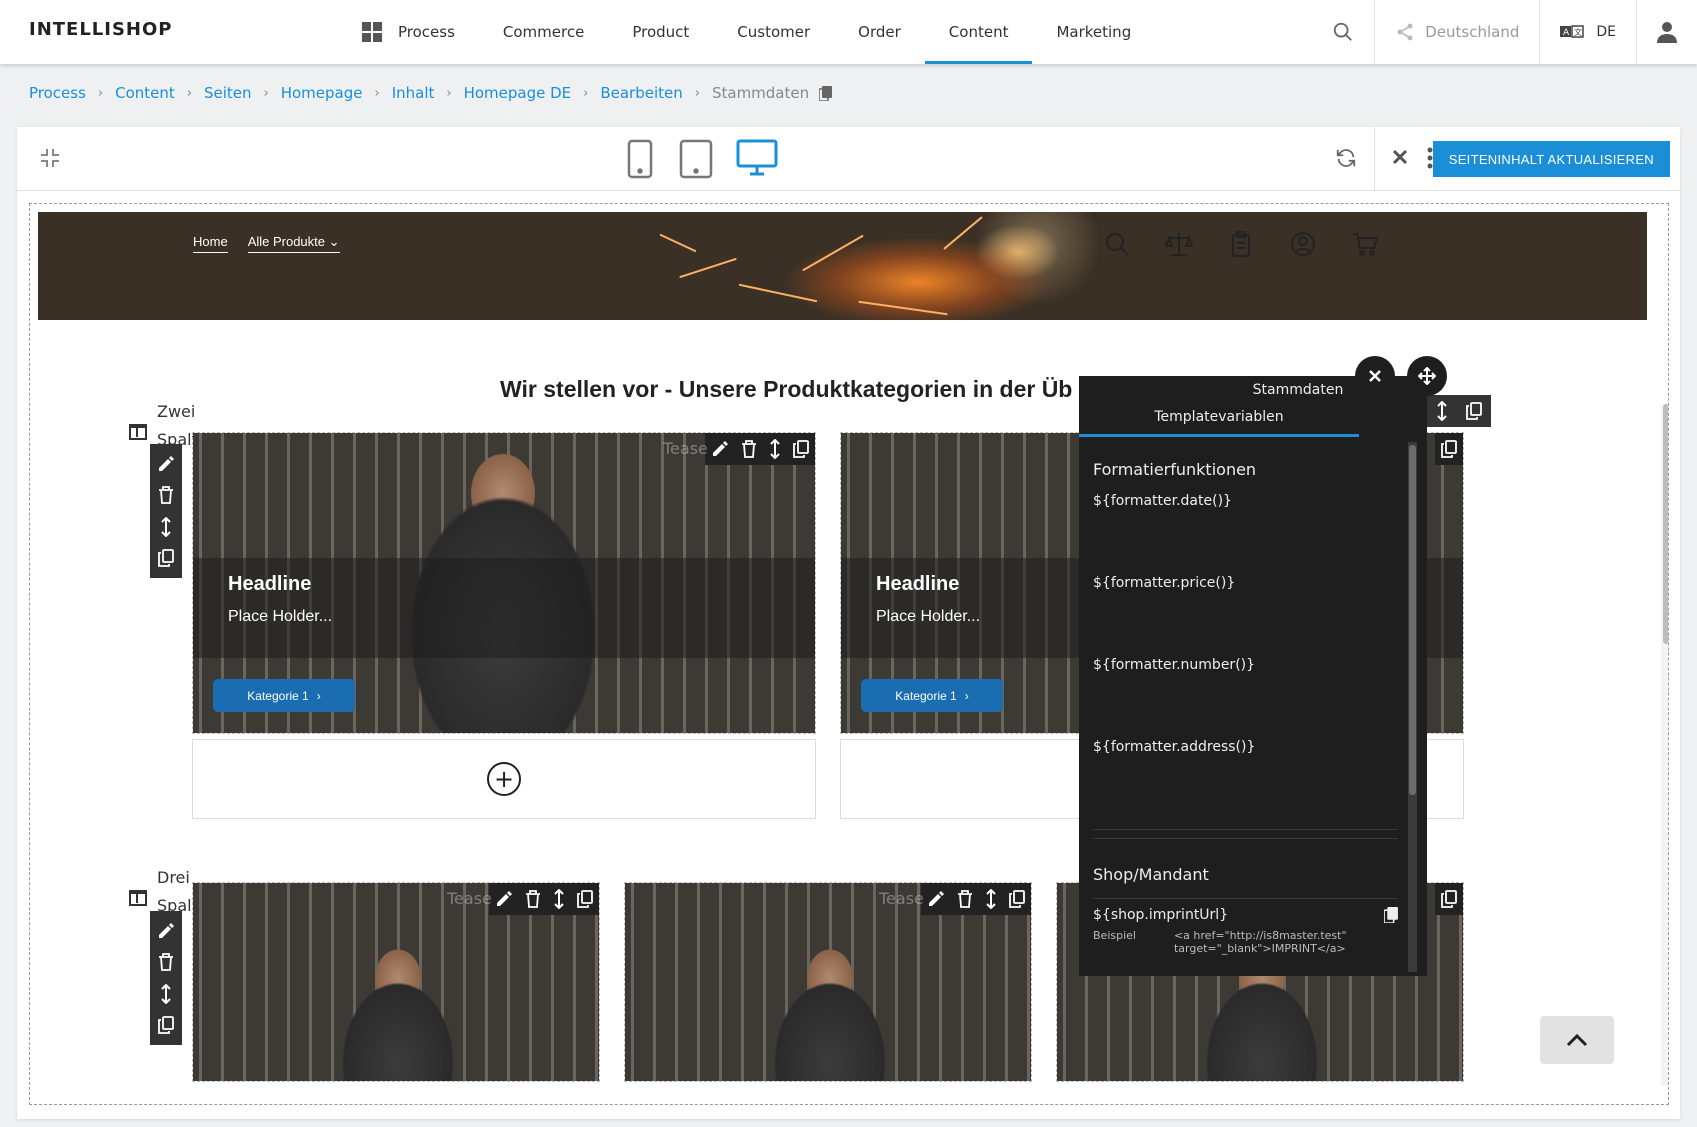  I want to click on device-mobile-button, so click(640, 159).